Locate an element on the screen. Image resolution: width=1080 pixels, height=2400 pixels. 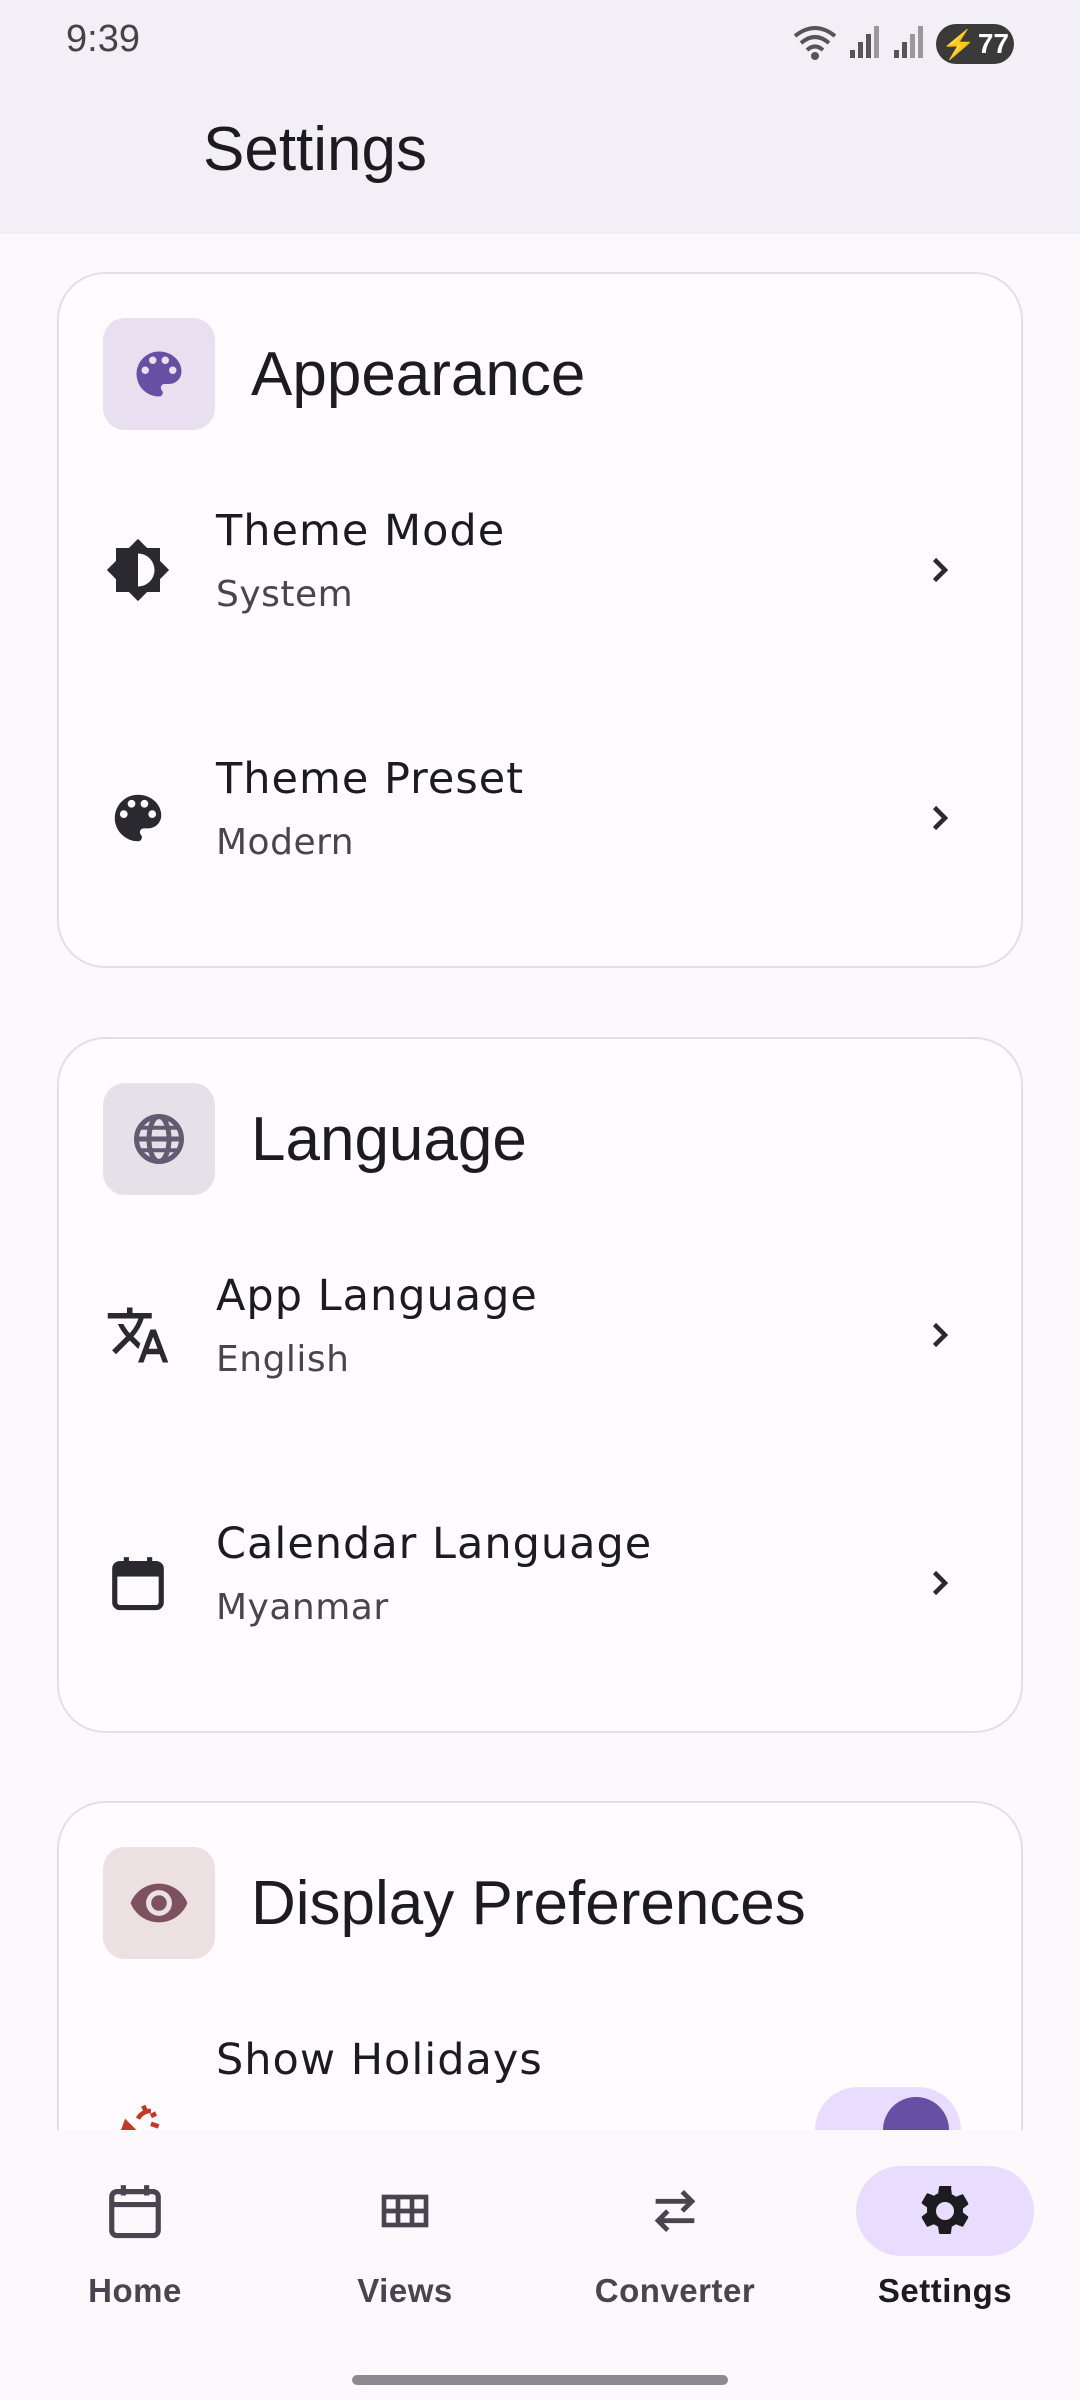
row-title: Show Holidays is located at coordinates (379, 2060).